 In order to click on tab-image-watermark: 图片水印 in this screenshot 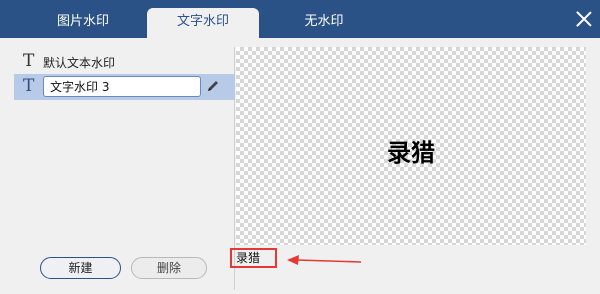, I will do `click(83, 23)`.